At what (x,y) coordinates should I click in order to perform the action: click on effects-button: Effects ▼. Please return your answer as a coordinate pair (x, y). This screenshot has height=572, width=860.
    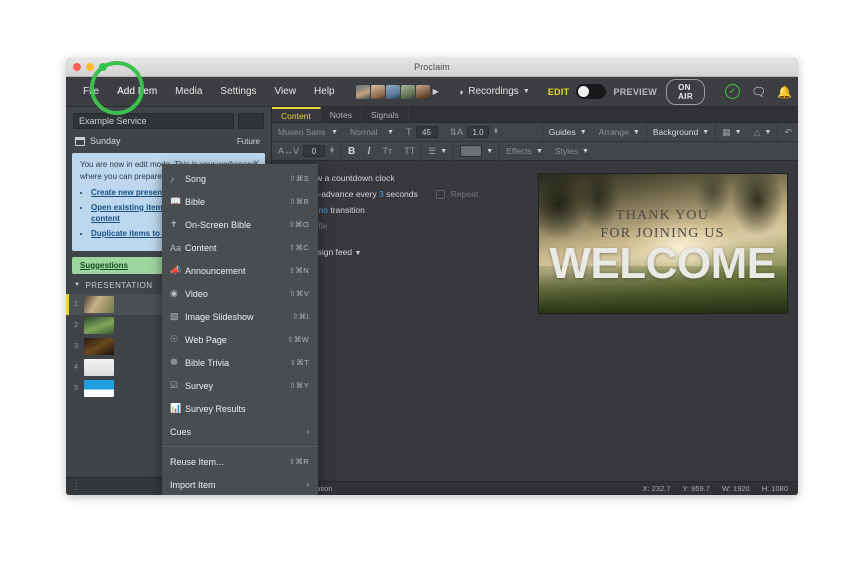
    Looking at the image, I should click on (524, 151).